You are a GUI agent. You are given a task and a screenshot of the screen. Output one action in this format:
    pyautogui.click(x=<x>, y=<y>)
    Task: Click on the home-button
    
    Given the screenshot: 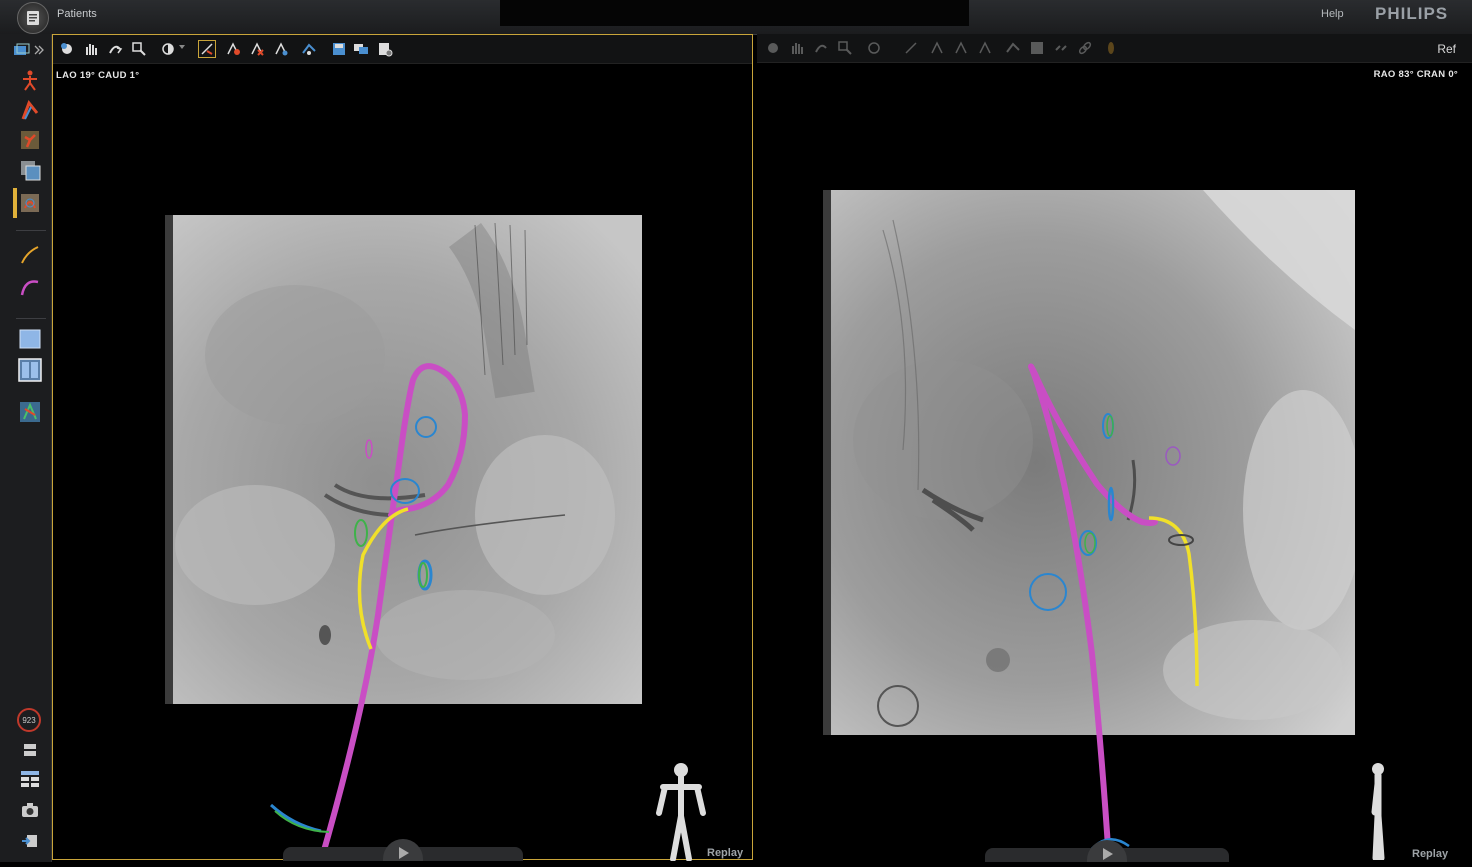 What is the action you would take?
    pyautogui.click(x=33, y=18)
    